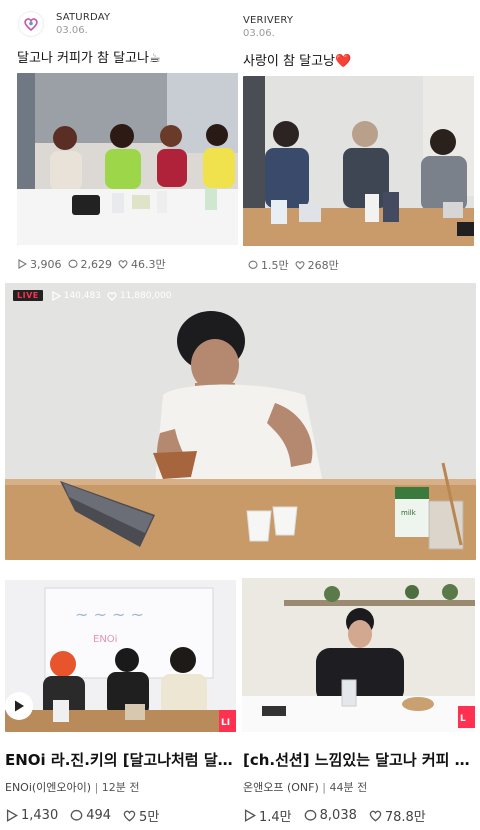 This screenshot has width=480, height=830. What do you see at coordinates (28, 295) in the screenshot?
I see `live-badge: LIVE` at bounding box center [28, 295].